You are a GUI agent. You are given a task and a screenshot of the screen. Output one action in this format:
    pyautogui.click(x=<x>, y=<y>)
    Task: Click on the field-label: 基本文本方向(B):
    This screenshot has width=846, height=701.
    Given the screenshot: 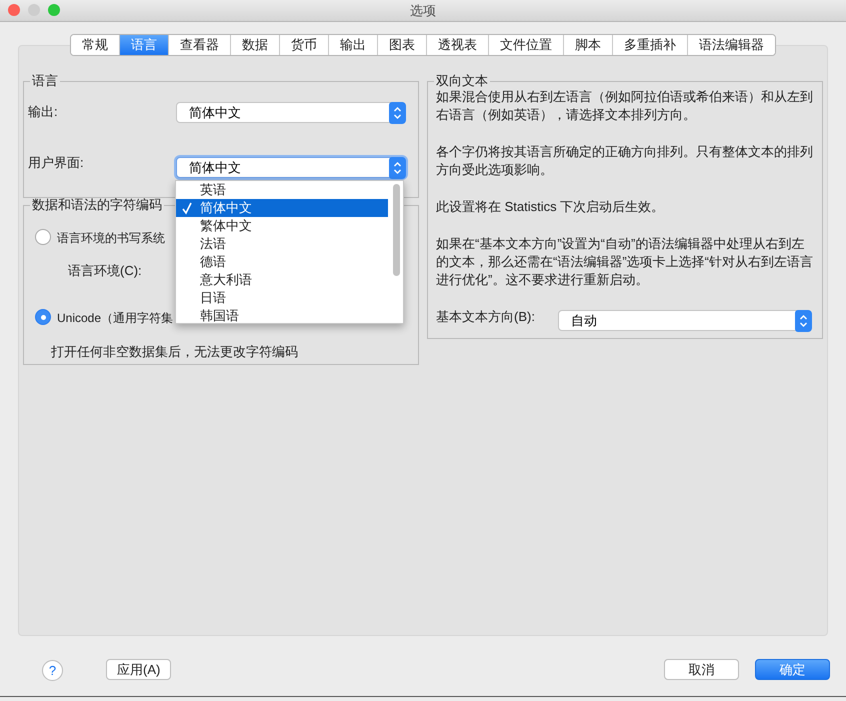 What is the action you would take?
    pyautogui.click(x=485, y=317)
    